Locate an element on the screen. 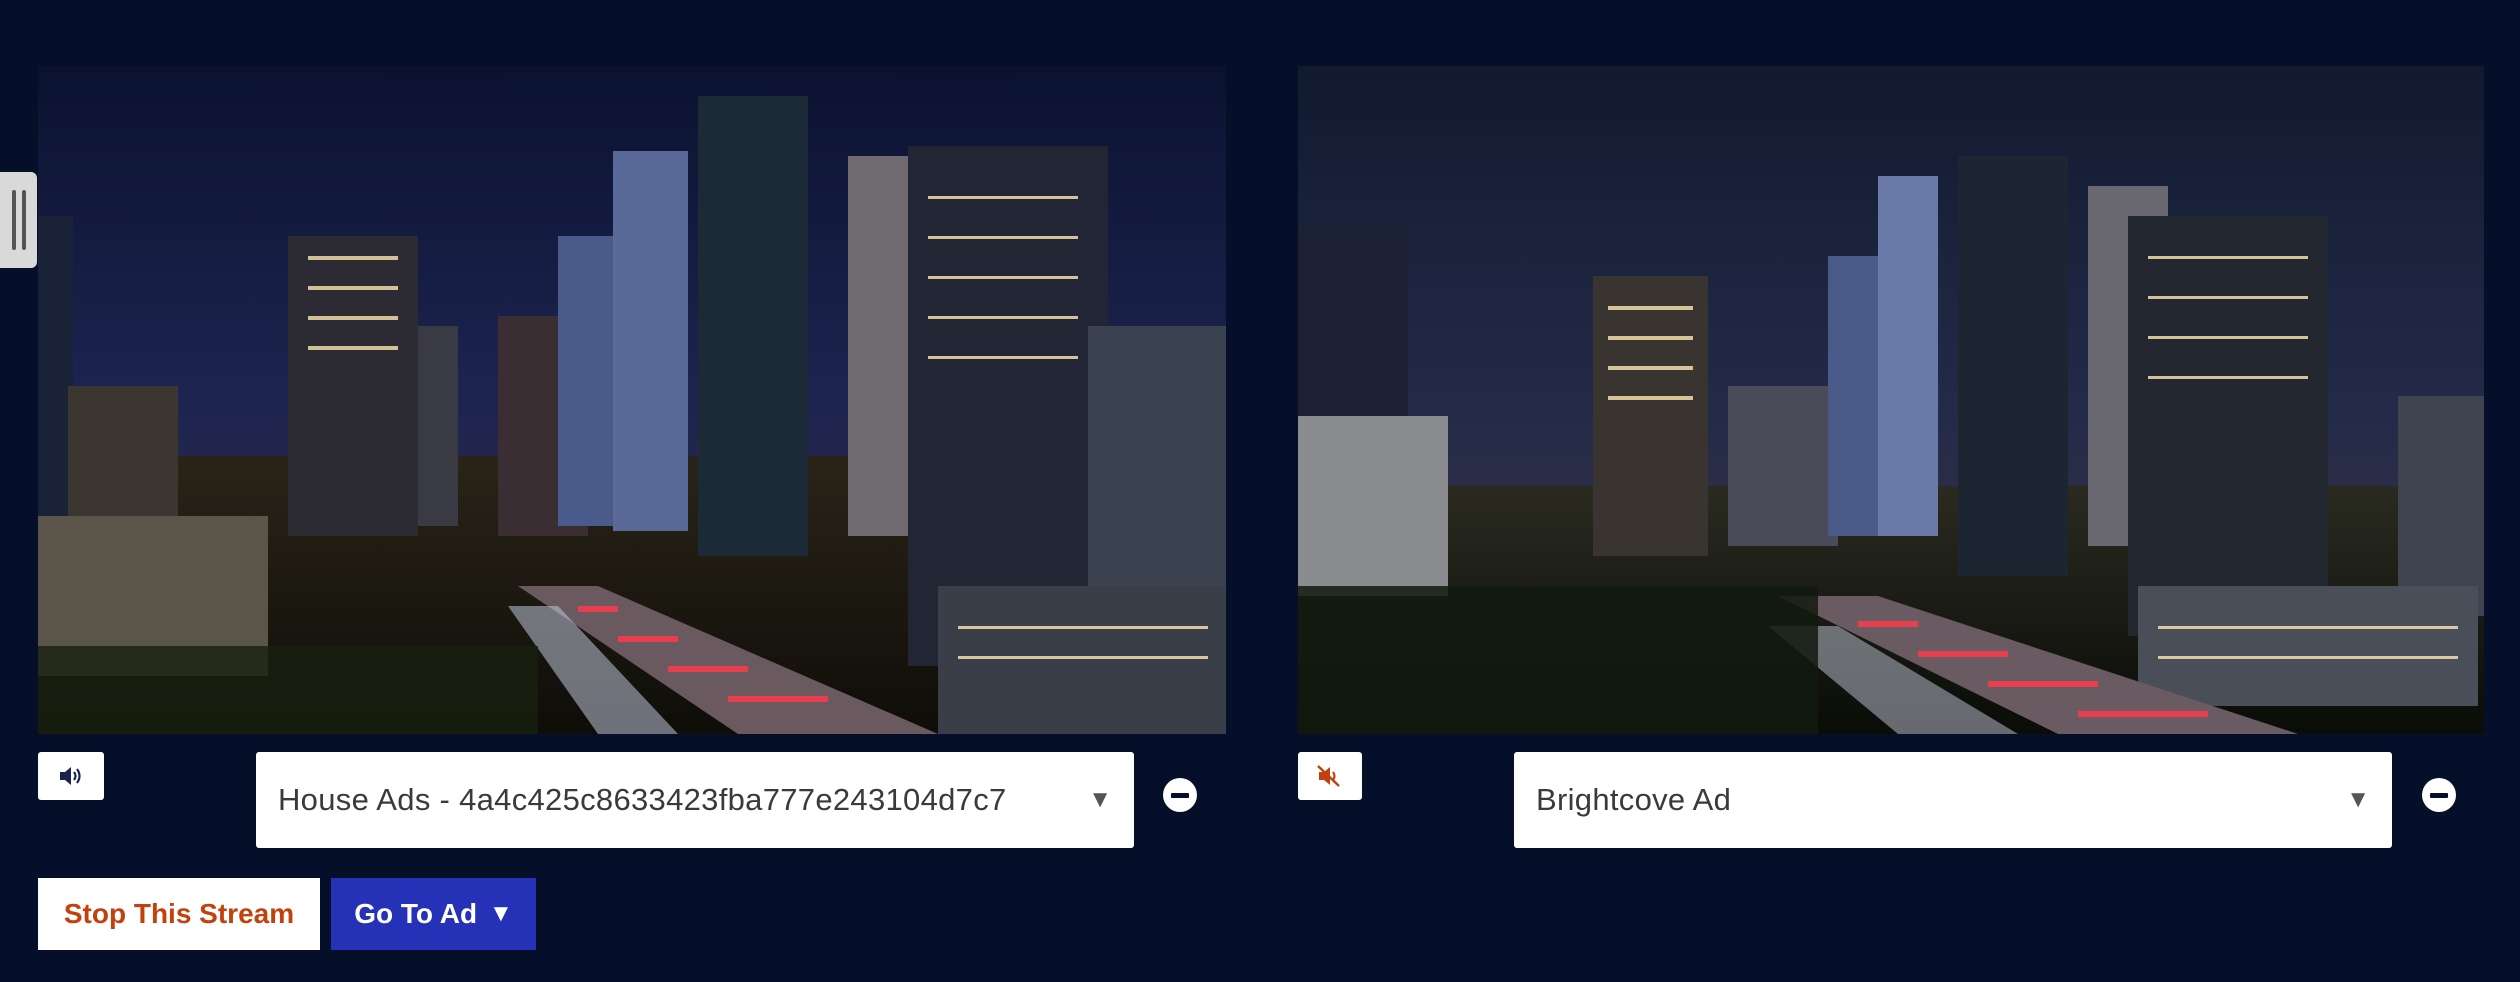 This screenshot has height=982, width=2520. remove-stream-button-right is located at coordinates (2439, 795).